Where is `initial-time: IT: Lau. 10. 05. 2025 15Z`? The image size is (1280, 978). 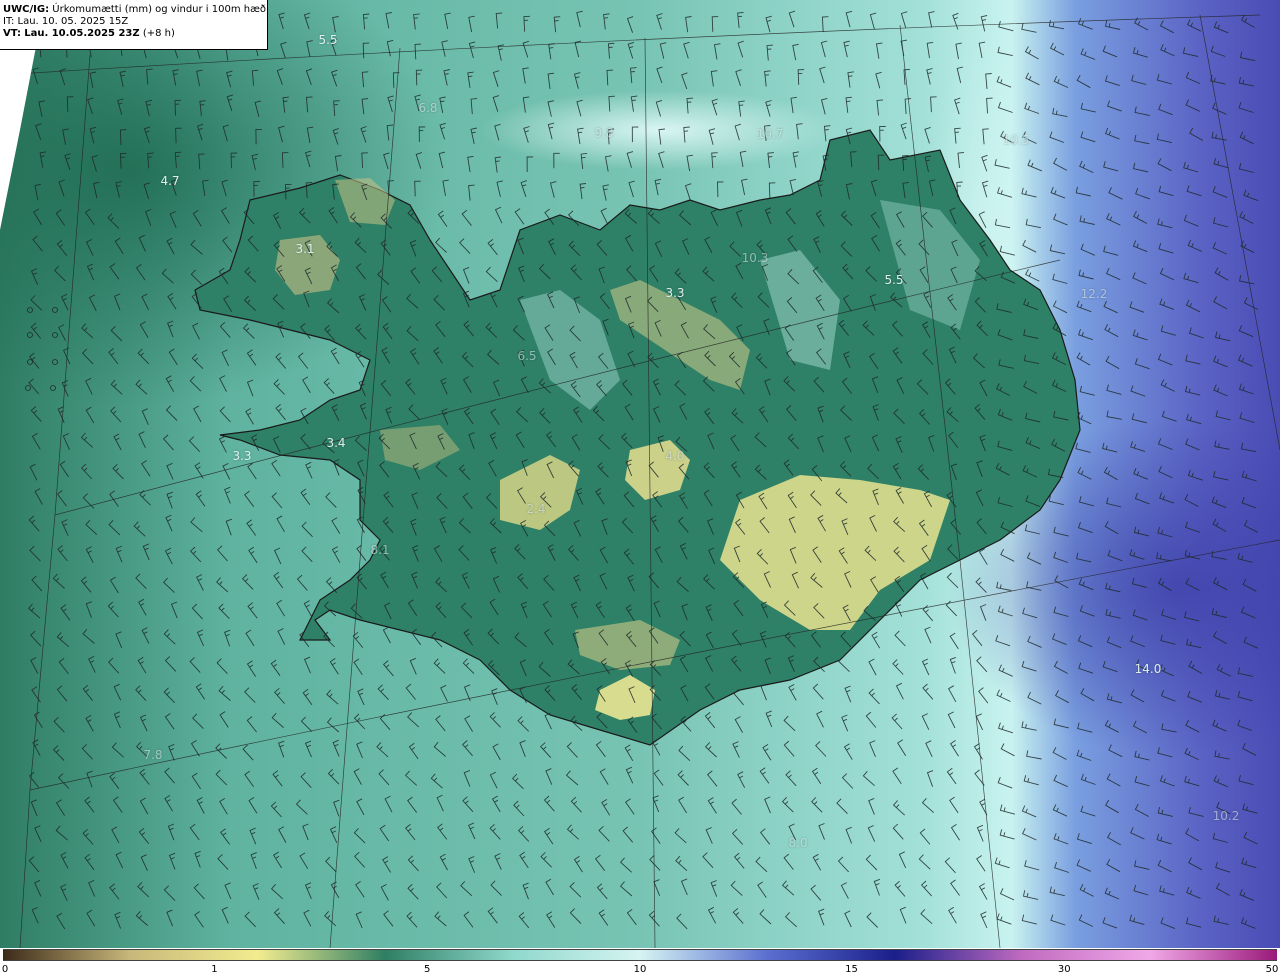 initial-time: IT: Lau. 10. 05. 2025 15Z is located at coordinates (66, 21).